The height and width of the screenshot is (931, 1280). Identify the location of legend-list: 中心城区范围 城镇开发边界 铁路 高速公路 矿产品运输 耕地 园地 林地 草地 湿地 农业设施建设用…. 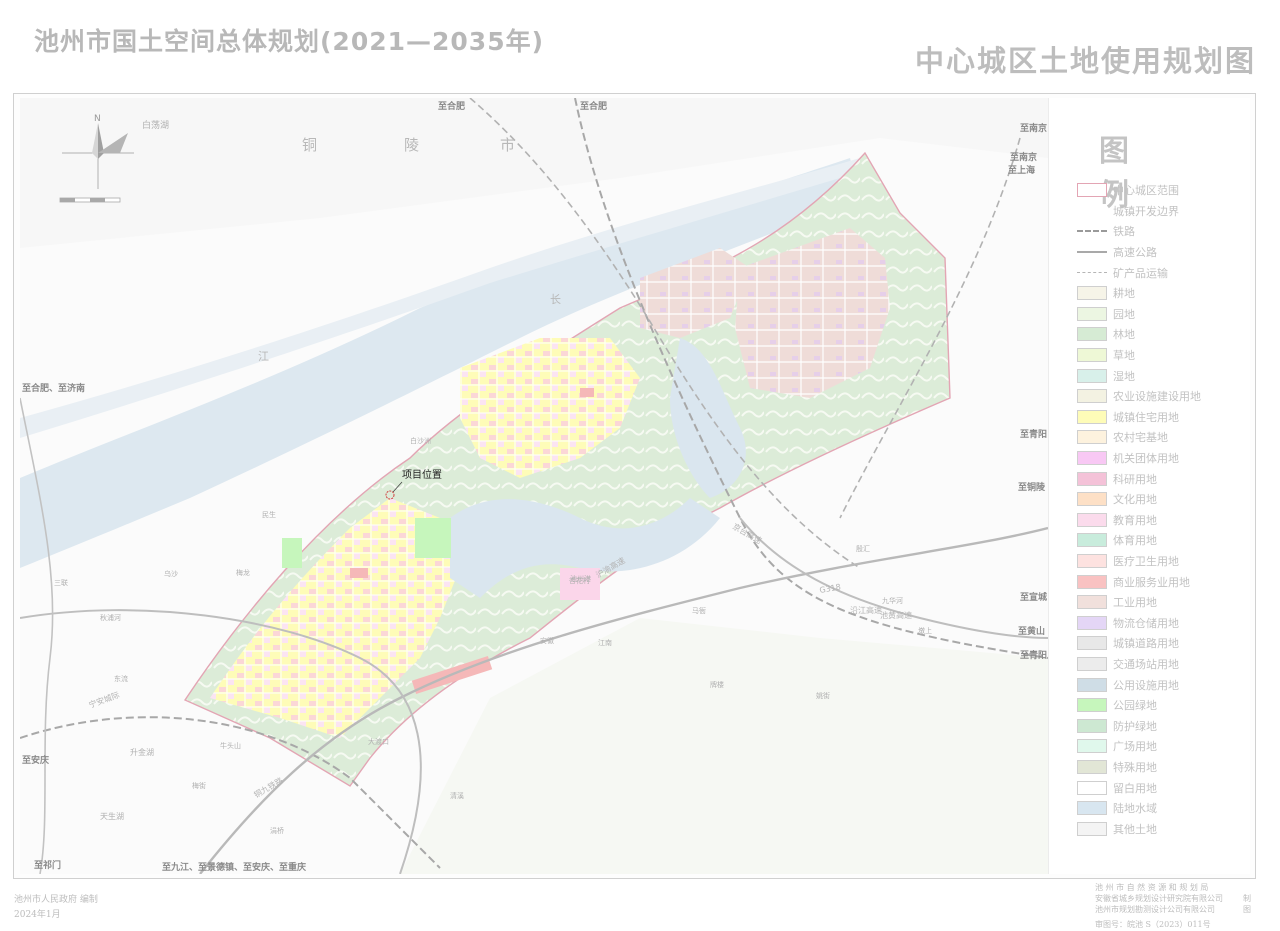
(1139, 509).